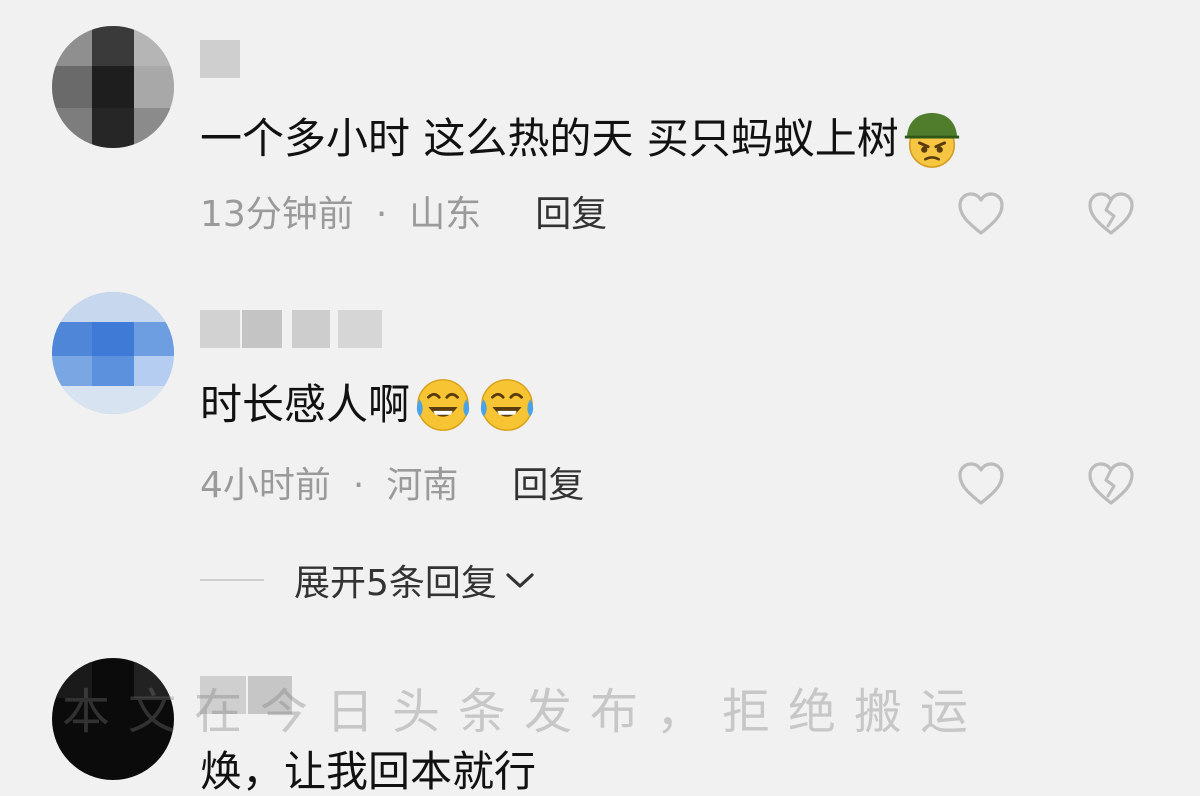 The image size is (1200, 796). Describe the element at coordinates (277, 214) in the screenshot. I see `comment-time: 13分钟前` at that location.